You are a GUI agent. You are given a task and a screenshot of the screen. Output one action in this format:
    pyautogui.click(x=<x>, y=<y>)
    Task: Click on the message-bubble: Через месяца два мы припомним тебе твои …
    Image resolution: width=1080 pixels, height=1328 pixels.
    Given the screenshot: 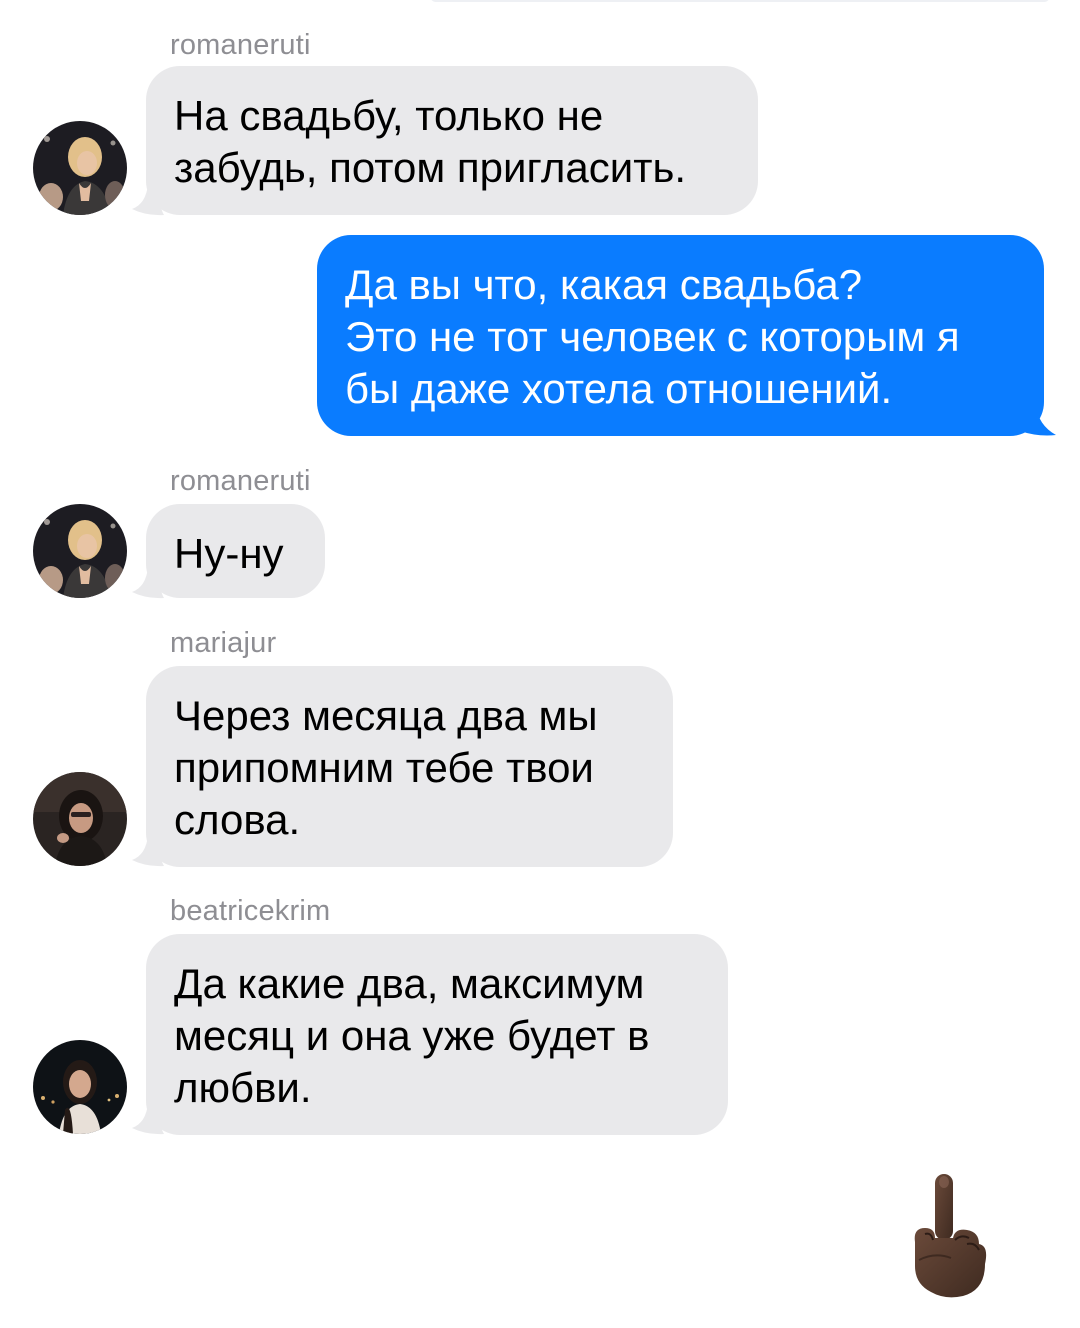 What is the action you would take?
    pyautogui.click(x=409, y=766)
    